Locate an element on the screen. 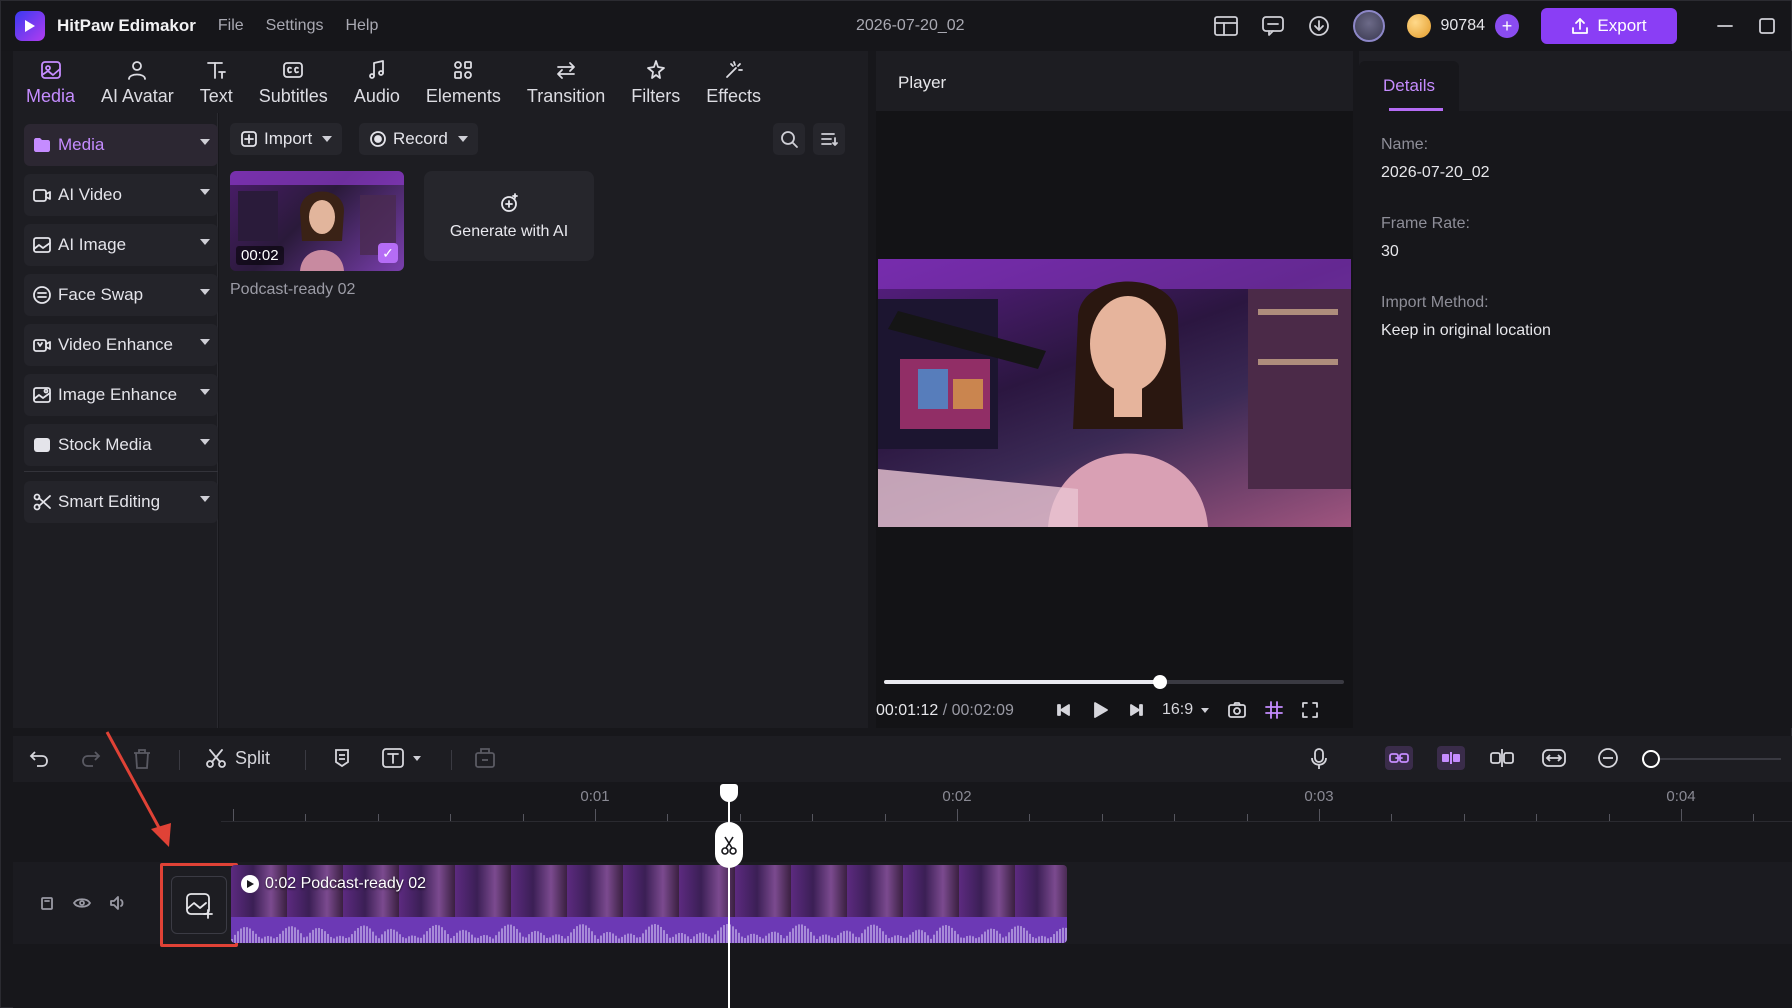  menu-settings: Settings is located at coordinates (295, 26).